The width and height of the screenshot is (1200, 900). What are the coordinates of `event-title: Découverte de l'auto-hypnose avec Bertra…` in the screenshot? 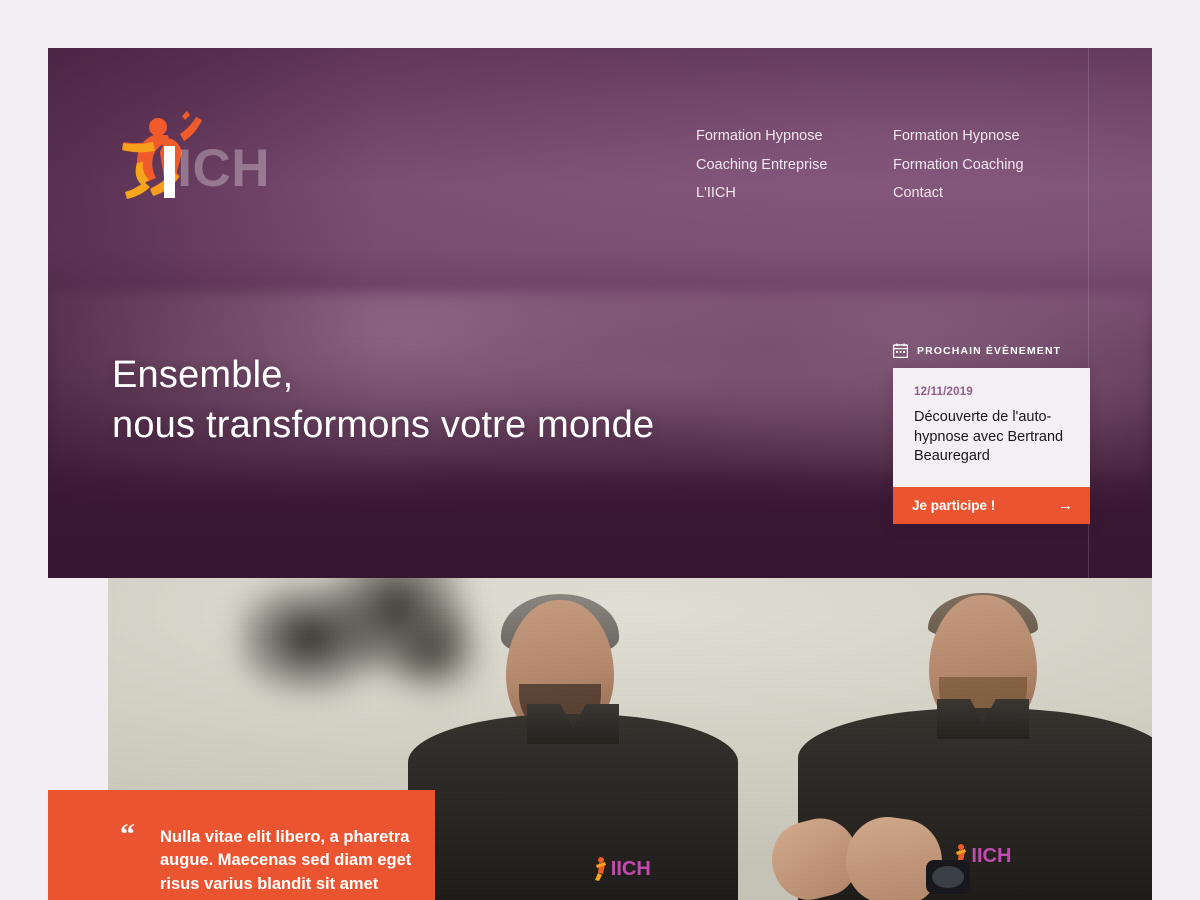 It's located at (989, 437).